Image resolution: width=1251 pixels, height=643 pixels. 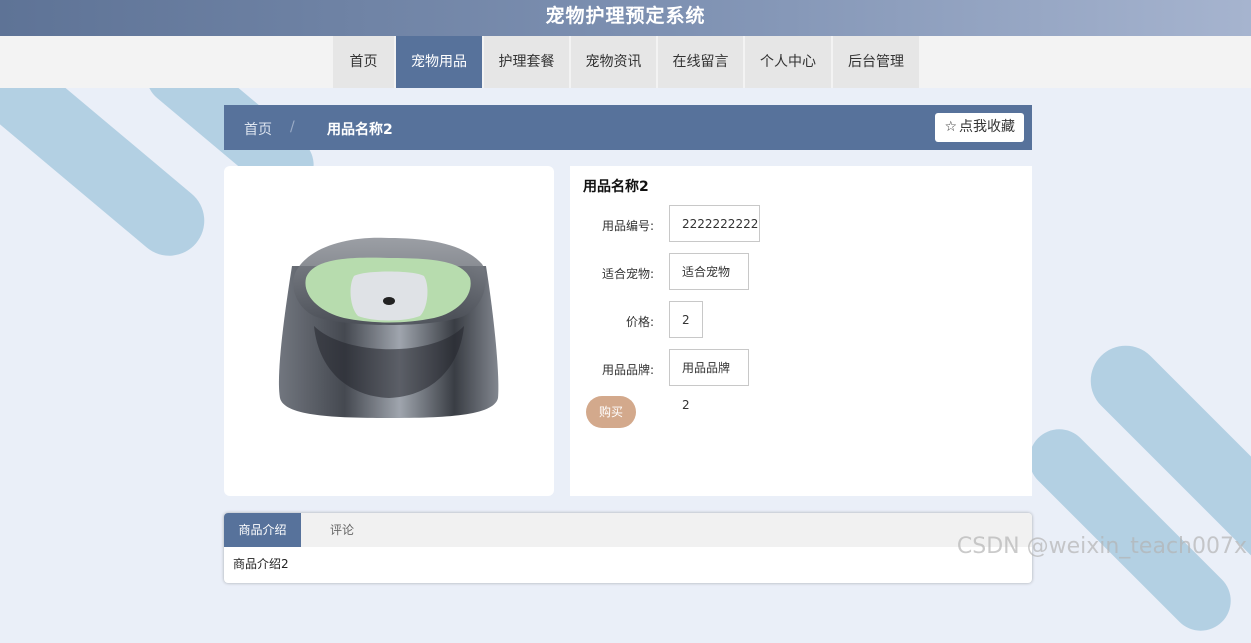 What do you see at coordinates (700, 62) in the screenshot?
I see `nav-item-messages: 在线留言` at bounding box center [700, 62].